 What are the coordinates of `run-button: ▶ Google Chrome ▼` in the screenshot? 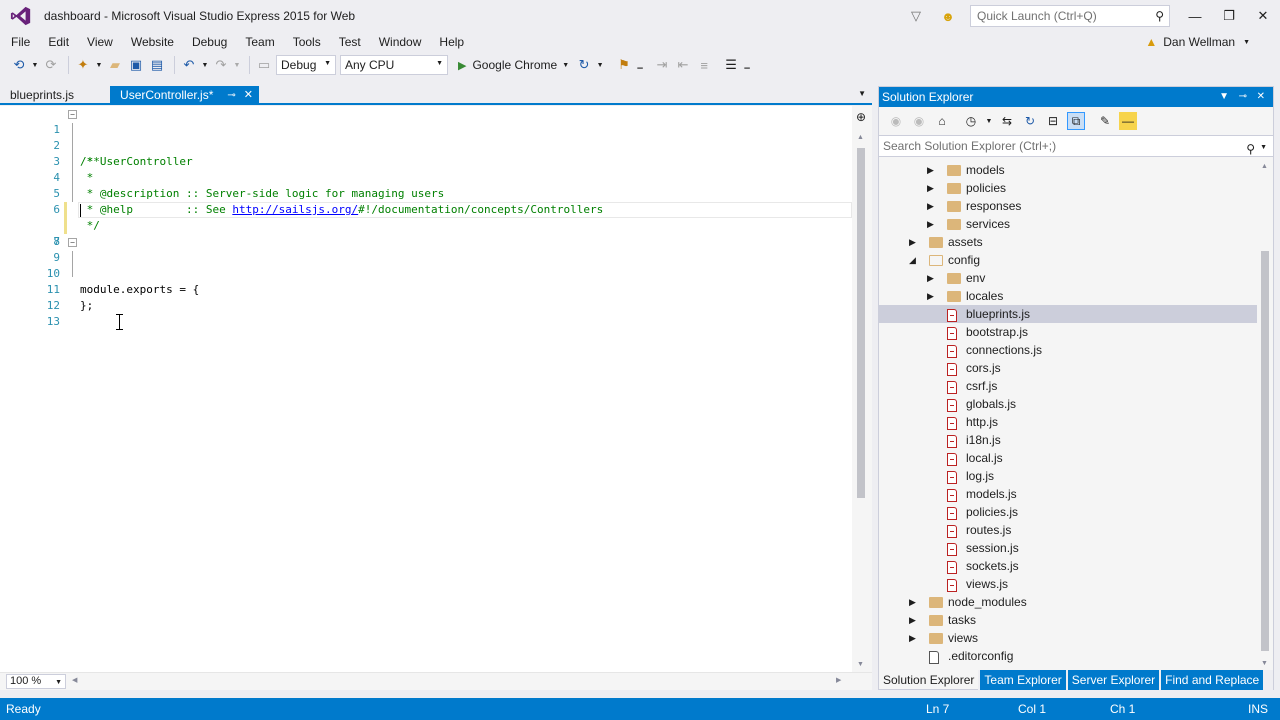 It's located at (513, 65).